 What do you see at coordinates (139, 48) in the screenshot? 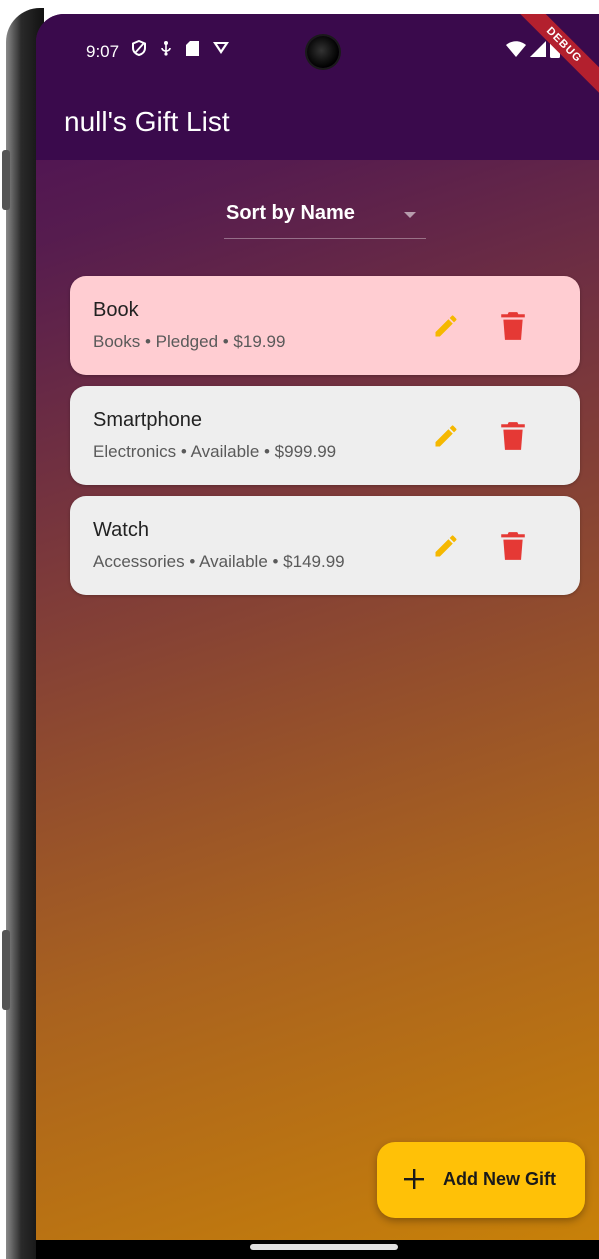
I see `shield-icon` at bounding box center [139, 48].